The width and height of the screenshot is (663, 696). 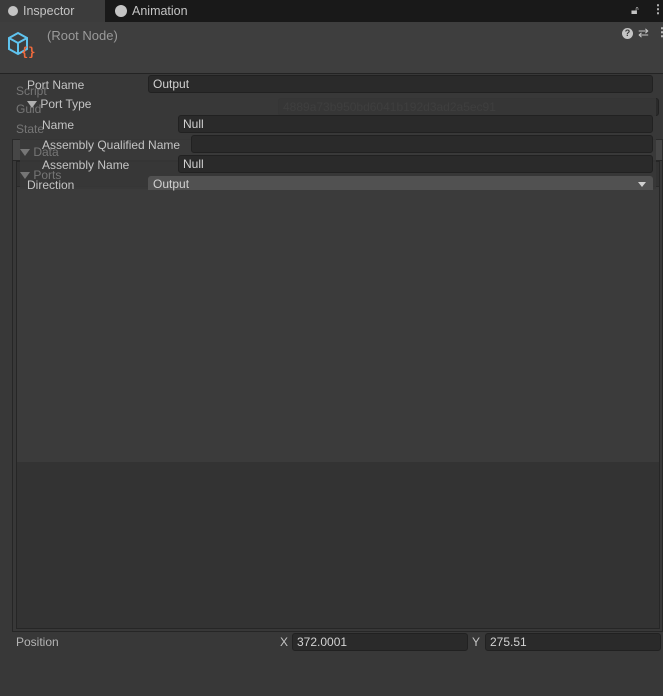 What do you see at coordinates (49, 11) in the screenshot?
I see `tab-label: Inspector` at bounding box center [49, 11].